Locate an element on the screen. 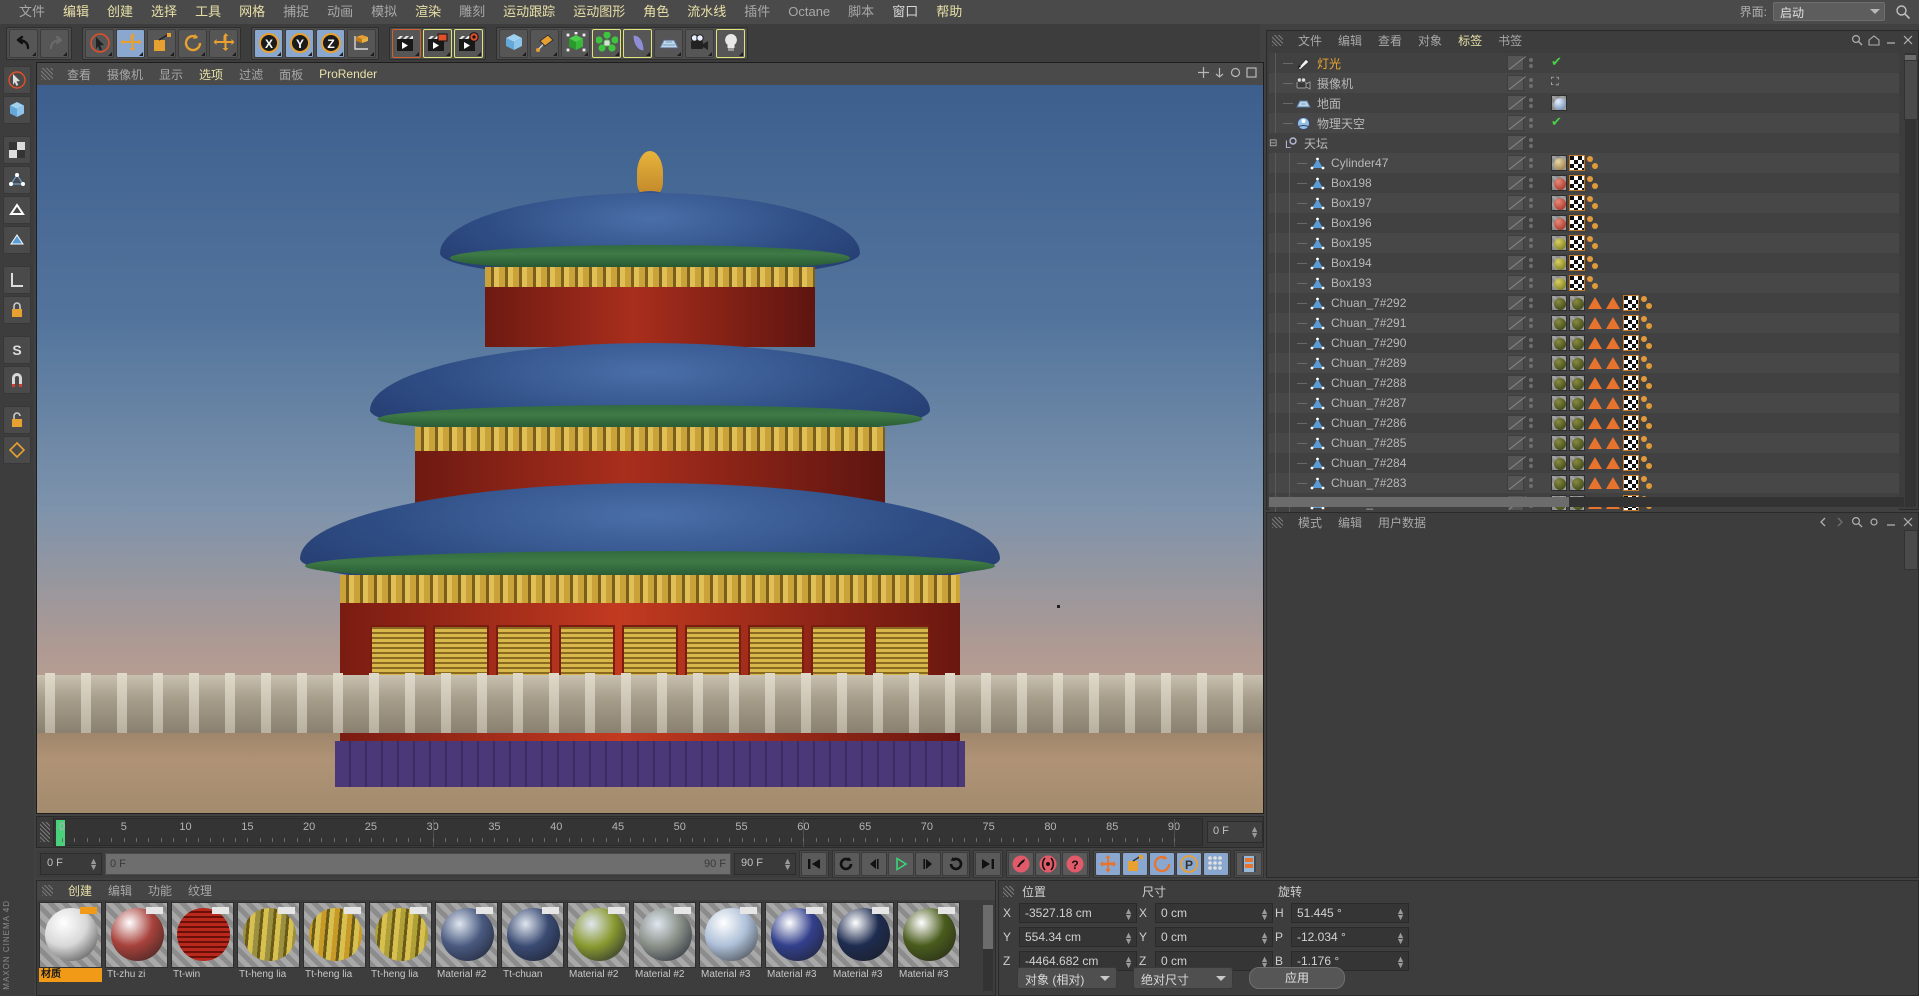 The height and width of the screenshot is (996, 1919). viewport-menu-panel: 面板 is located at coordinates (291, 74).